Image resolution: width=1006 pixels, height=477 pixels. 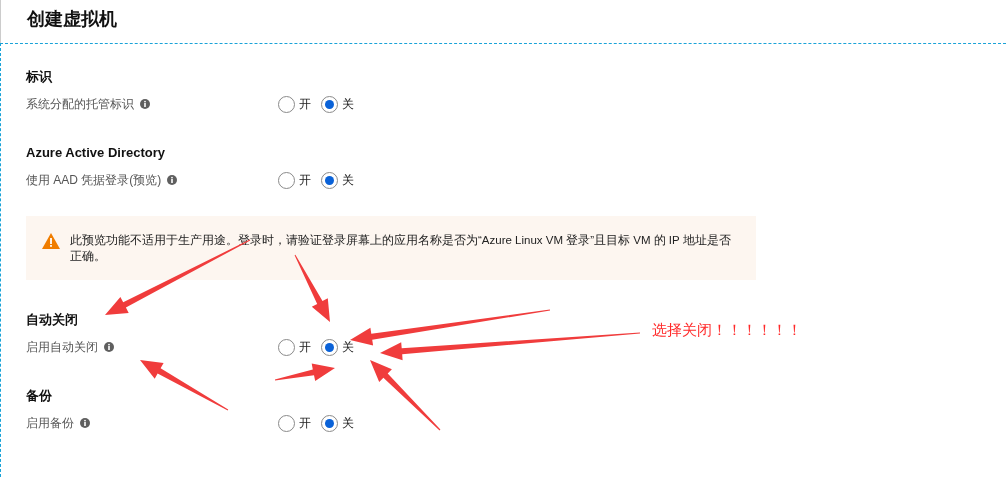 I want to click on warning-icon, so click(x=51, y=241).